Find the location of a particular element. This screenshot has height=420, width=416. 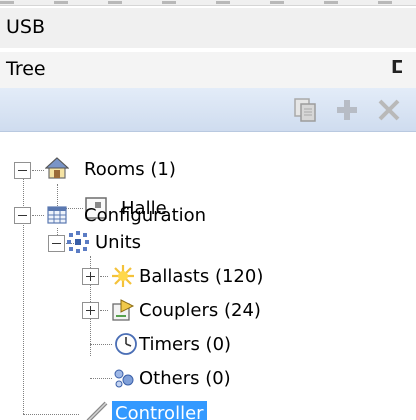

house-icon is located at coordinates (57, 168).